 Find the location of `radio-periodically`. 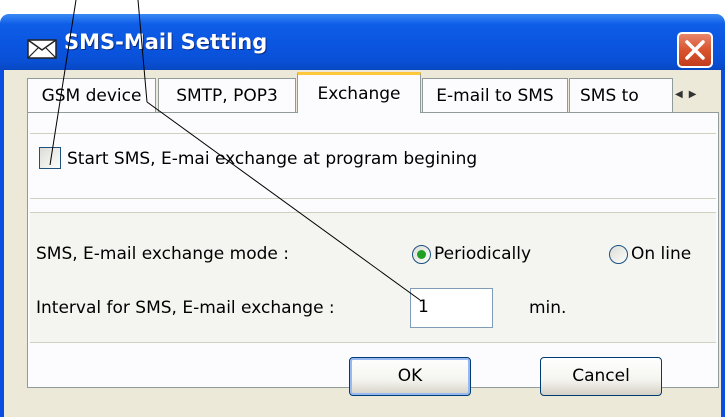

radio-periodically is located at coordinates (421, 254).